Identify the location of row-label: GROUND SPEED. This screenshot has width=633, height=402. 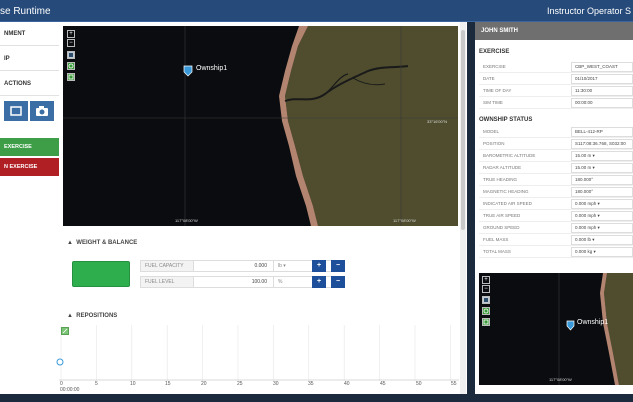
(501, 227).